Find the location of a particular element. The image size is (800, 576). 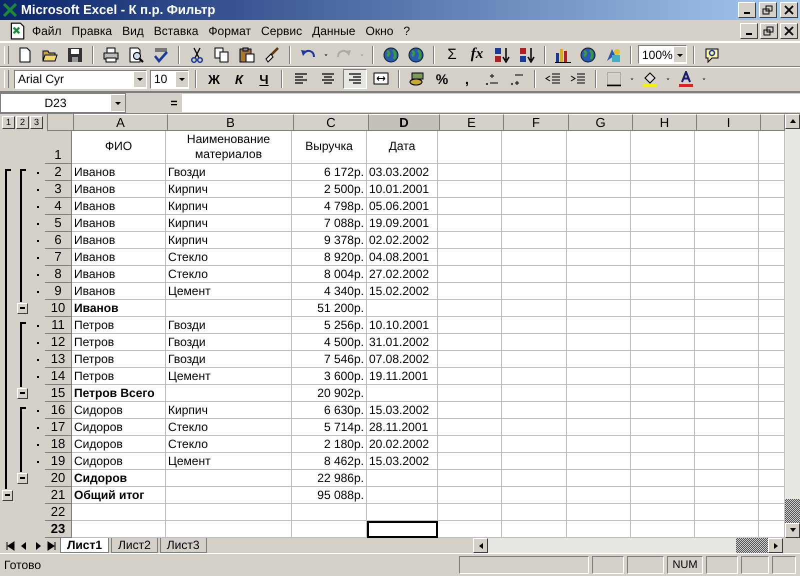

row-header: 12 is located at coordinates (58, 342).